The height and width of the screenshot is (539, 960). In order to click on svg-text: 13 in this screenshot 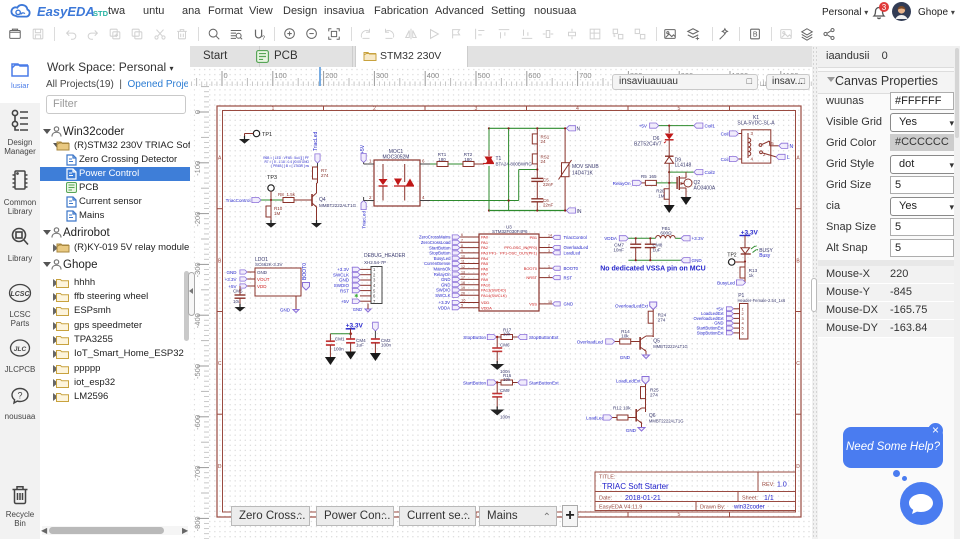, I will do `click(463, 272)`.